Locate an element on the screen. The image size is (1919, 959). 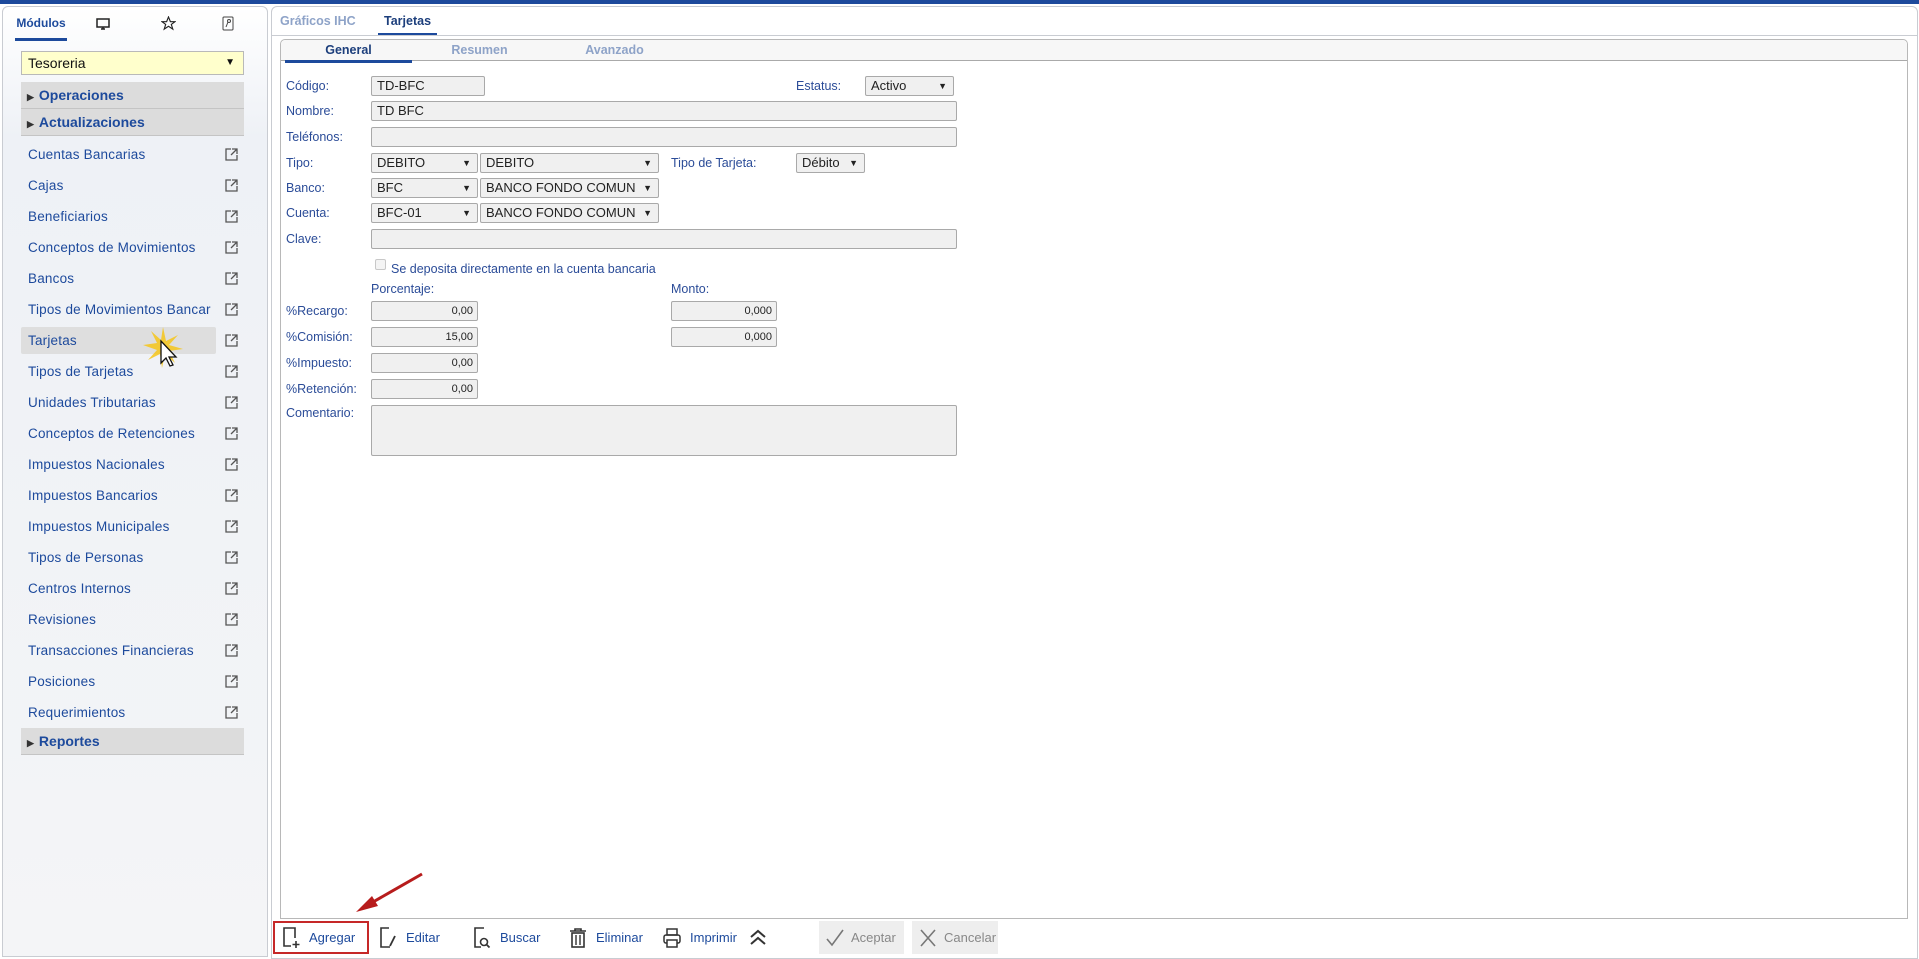
tipo-name-value: DEBITO is located at coordinates (510, 162).